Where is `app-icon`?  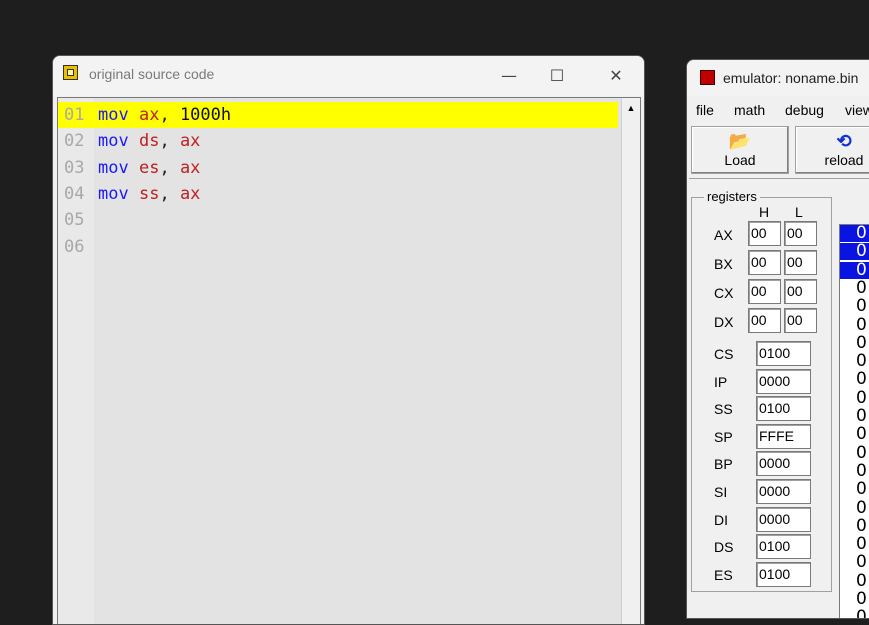 app-icon is located at coordinates (70, 72).